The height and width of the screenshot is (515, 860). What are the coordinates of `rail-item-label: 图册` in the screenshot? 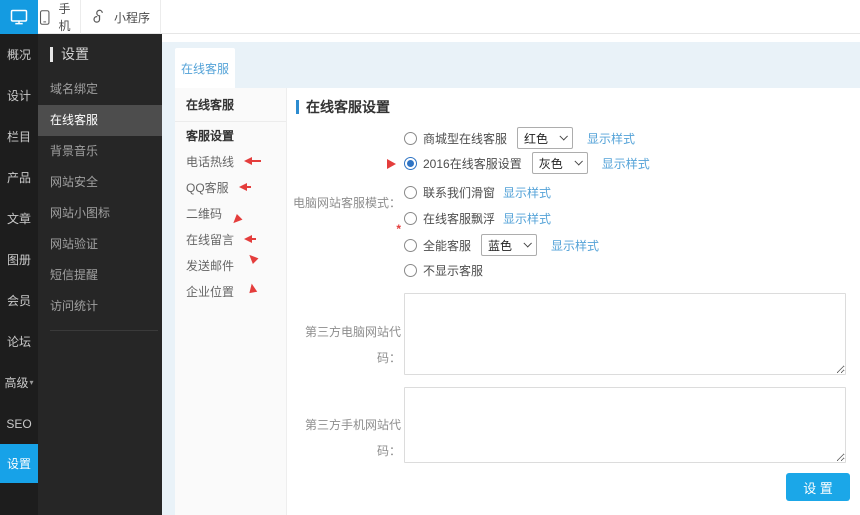 It's located at (18, 260).